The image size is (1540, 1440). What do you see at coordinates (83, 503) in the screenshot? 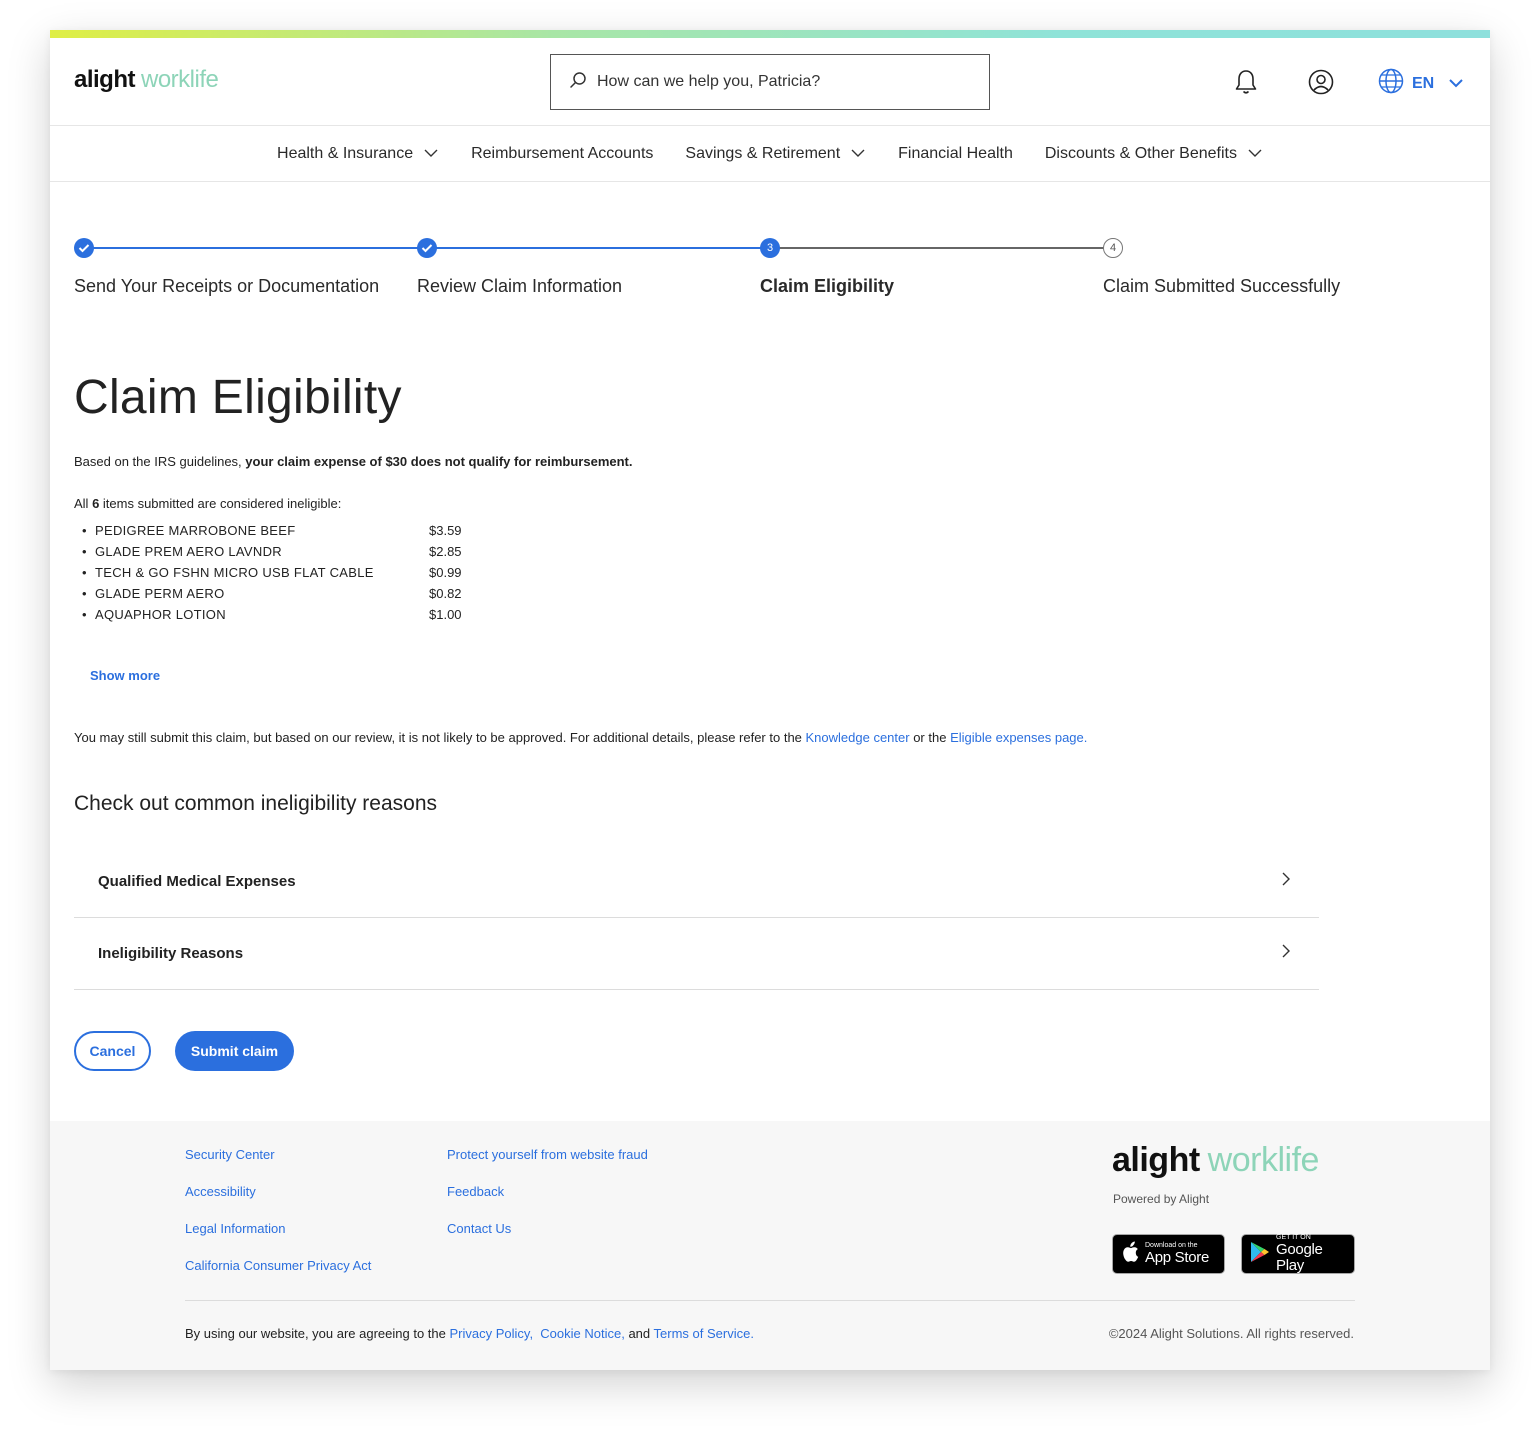
I see `items-prefix: All` at bounding box center [83, 503].